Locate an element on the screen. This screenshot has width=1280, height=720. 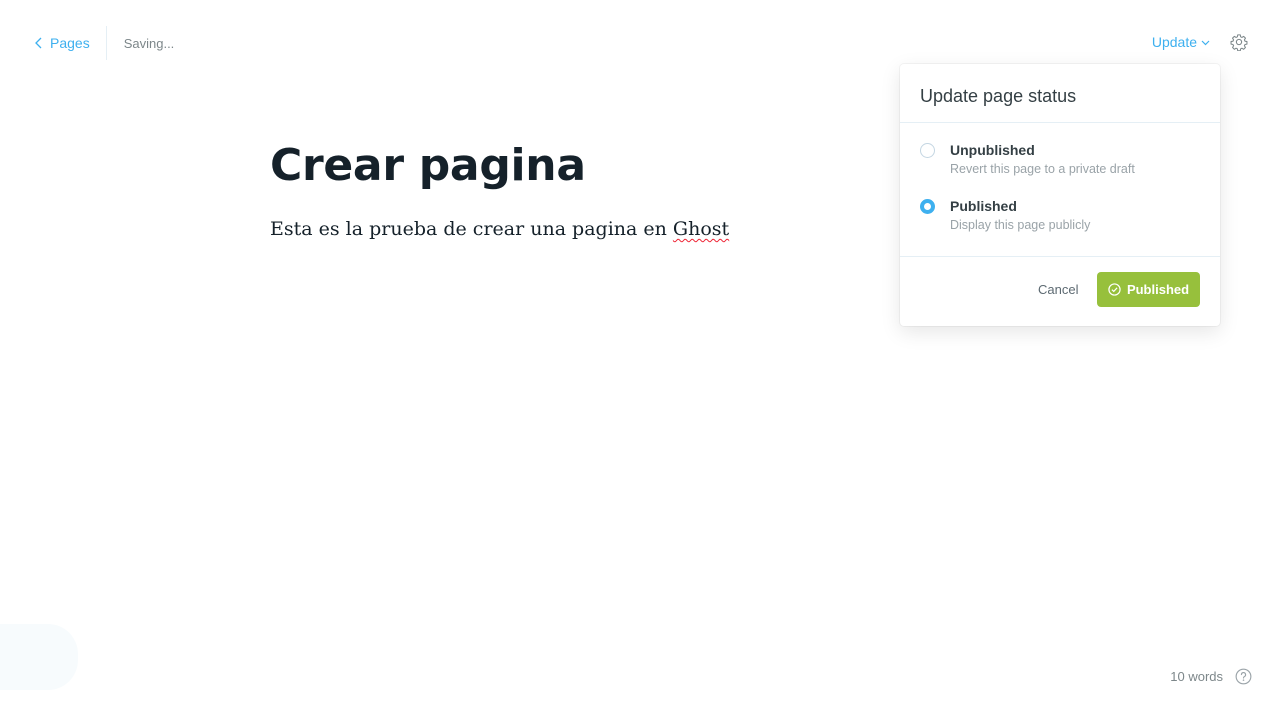
option-label: Published is located at coordinates (983, 206).